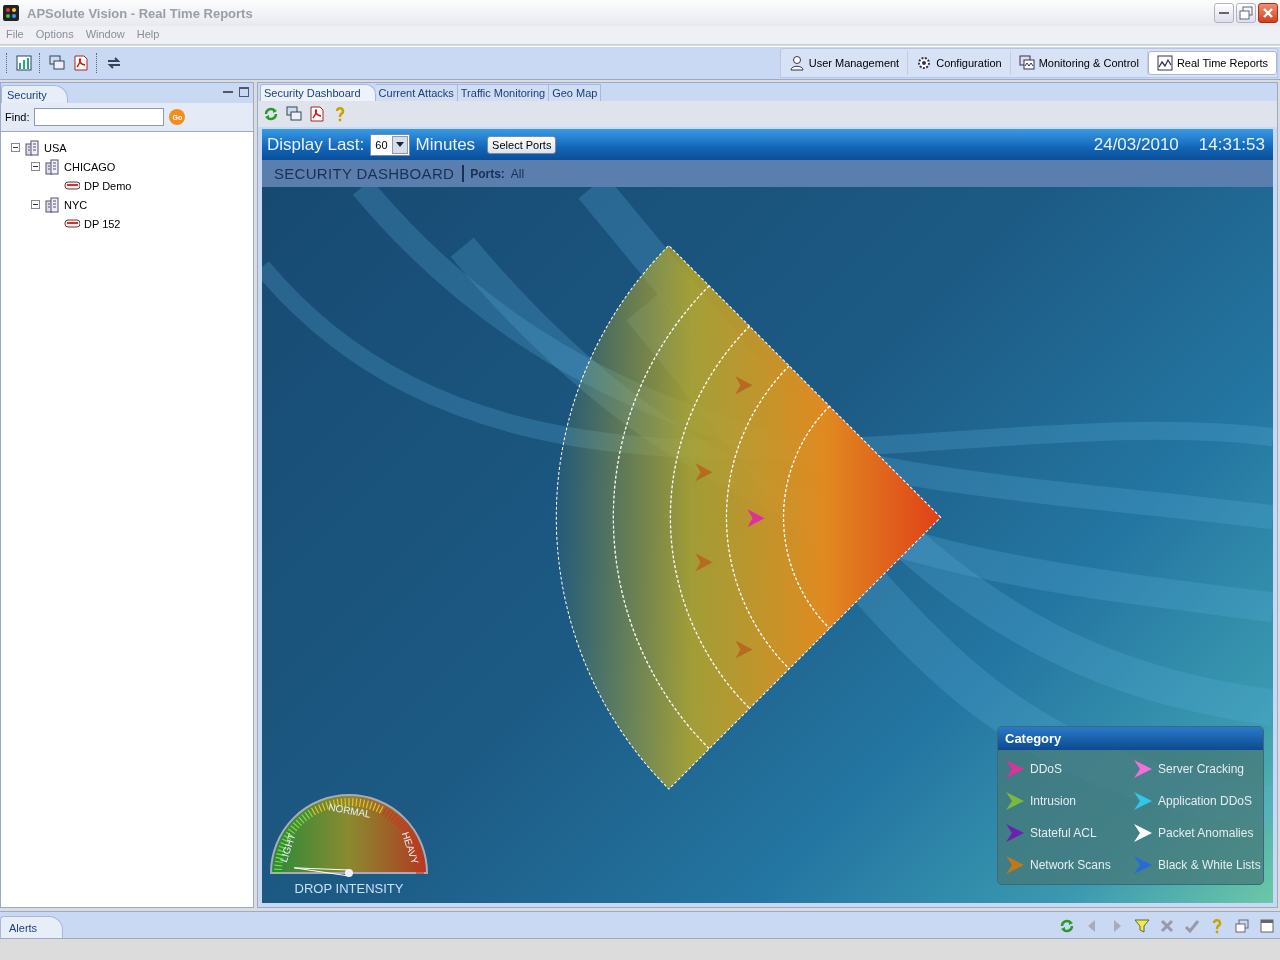 The height and width of the screenshot is (960, 1280). I want to click on find-field, so click(99, 117).